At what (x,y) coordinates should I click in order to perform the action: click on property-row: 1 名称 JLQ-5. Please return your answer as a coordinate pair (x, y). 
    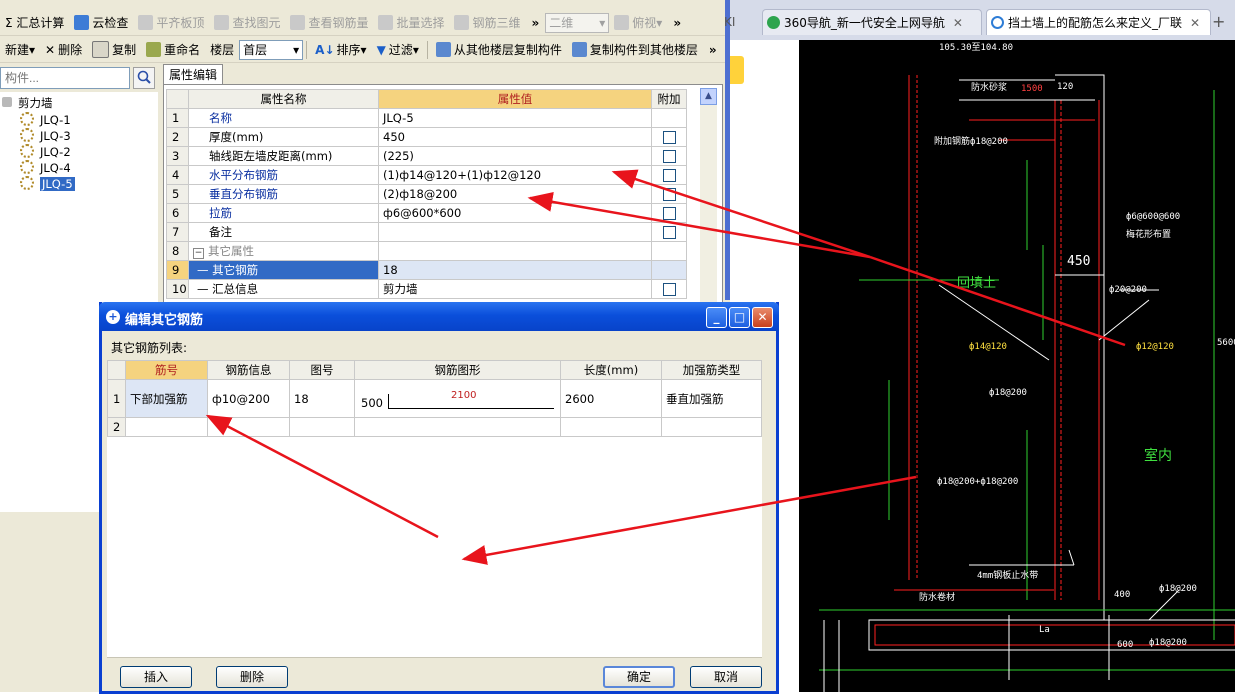
    Looking at the image, I should click on (426, 118).